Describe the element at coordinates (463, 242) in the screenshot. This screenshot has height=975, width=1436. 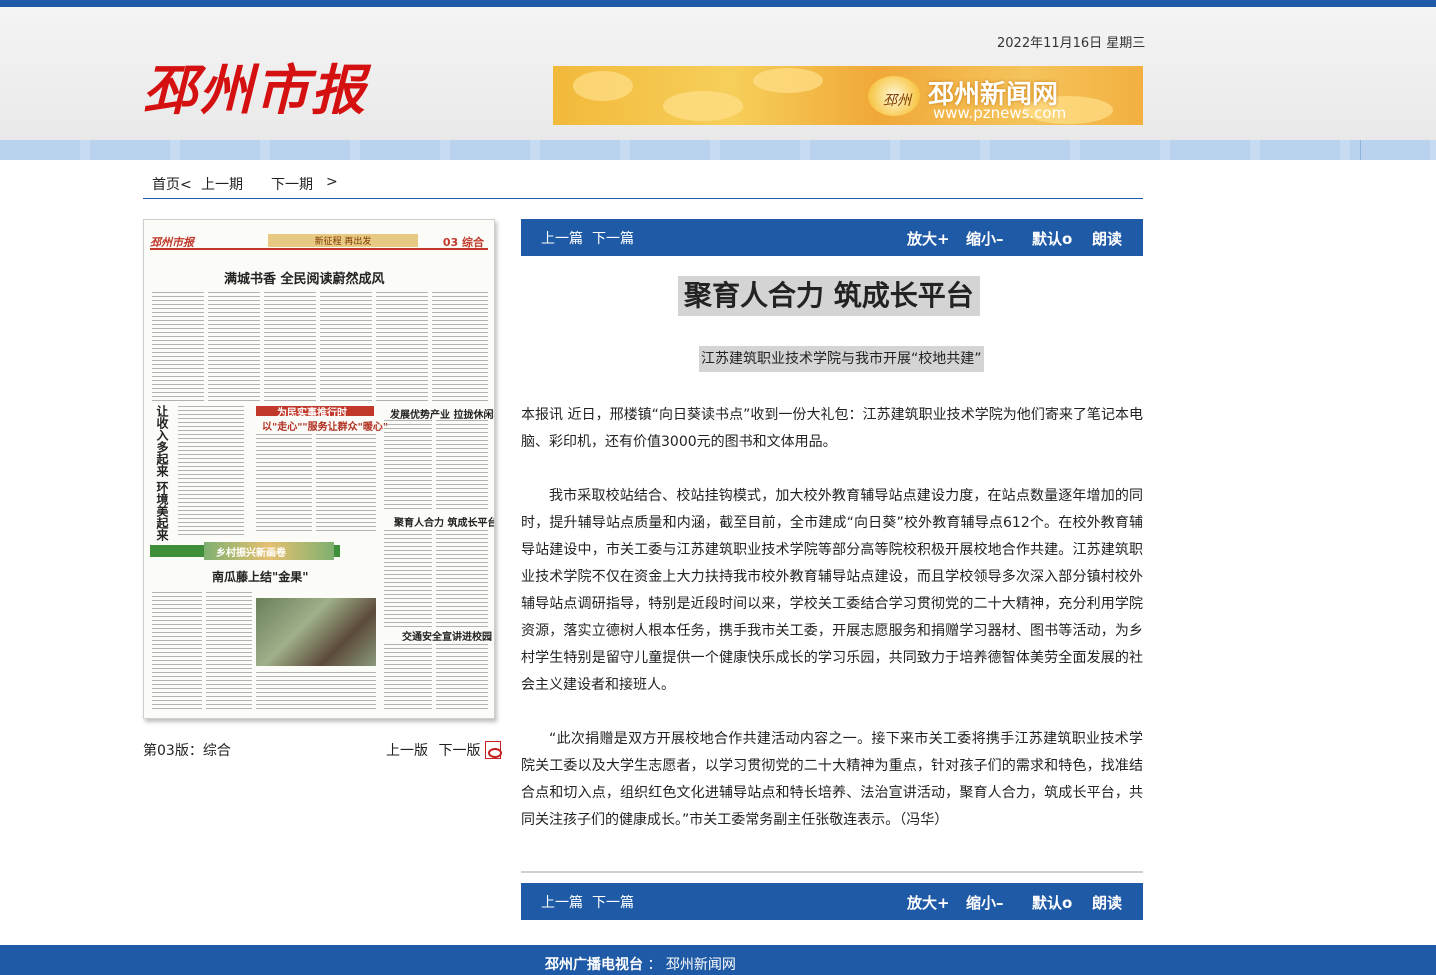
I see `thumbnail-page-label: 03 综合` at that location.